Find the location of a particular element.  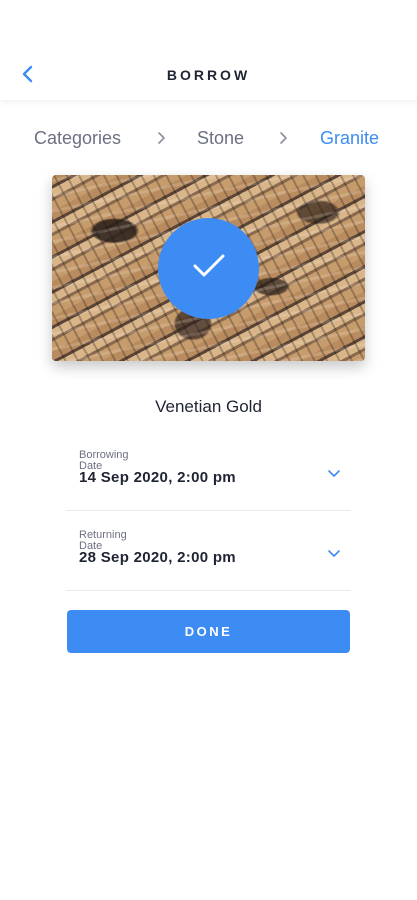

breadcrumb-item-categories: Categories is located at coordinates (77, 138).